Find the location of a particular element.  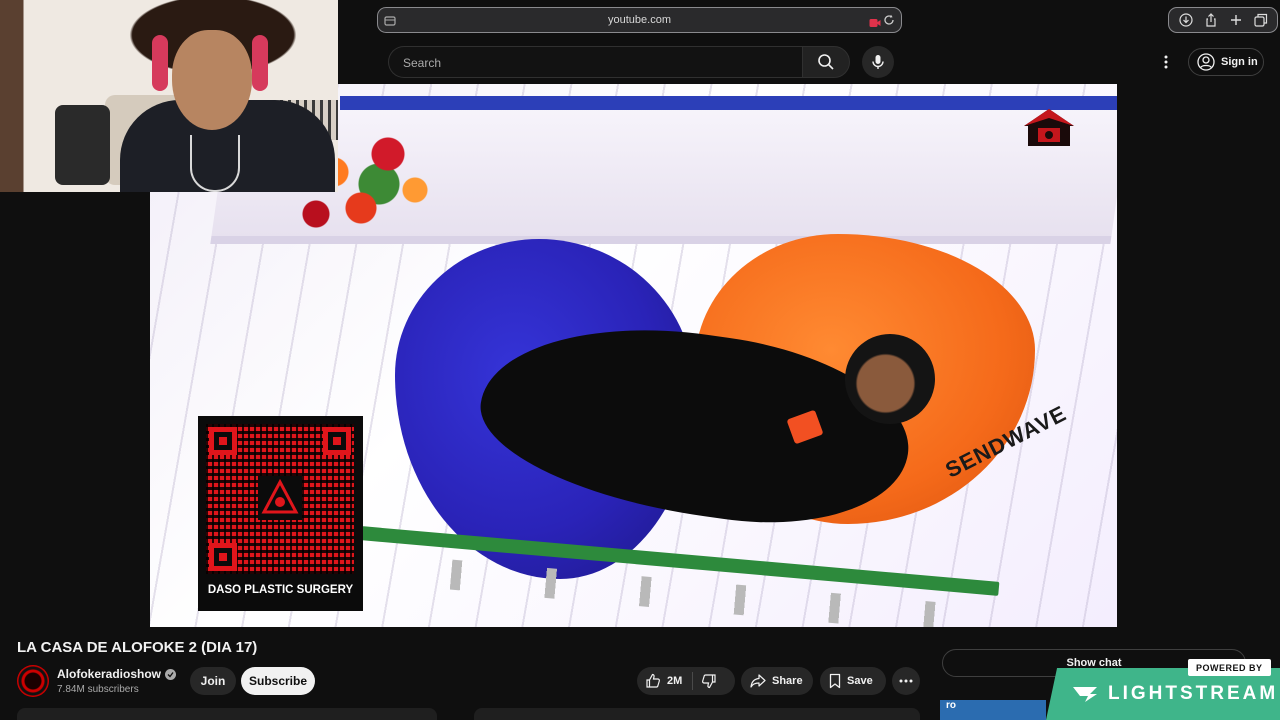

video-title: LA CASA DE ALOFOKE 2 (DIA 17) is located at coordinates (137, 647).